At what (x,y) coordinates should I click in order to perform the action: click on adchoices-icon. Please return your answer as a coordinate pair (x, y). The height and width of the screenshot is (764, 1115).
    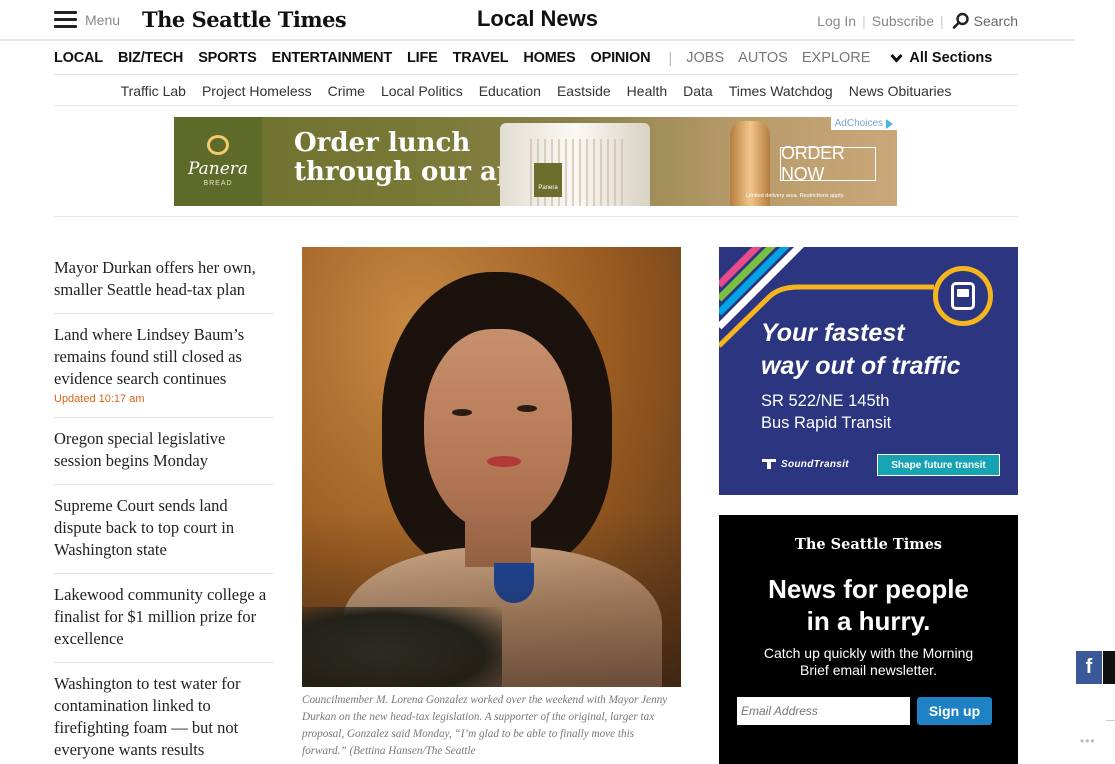
    Looking at the image, I should click on (889, 123).